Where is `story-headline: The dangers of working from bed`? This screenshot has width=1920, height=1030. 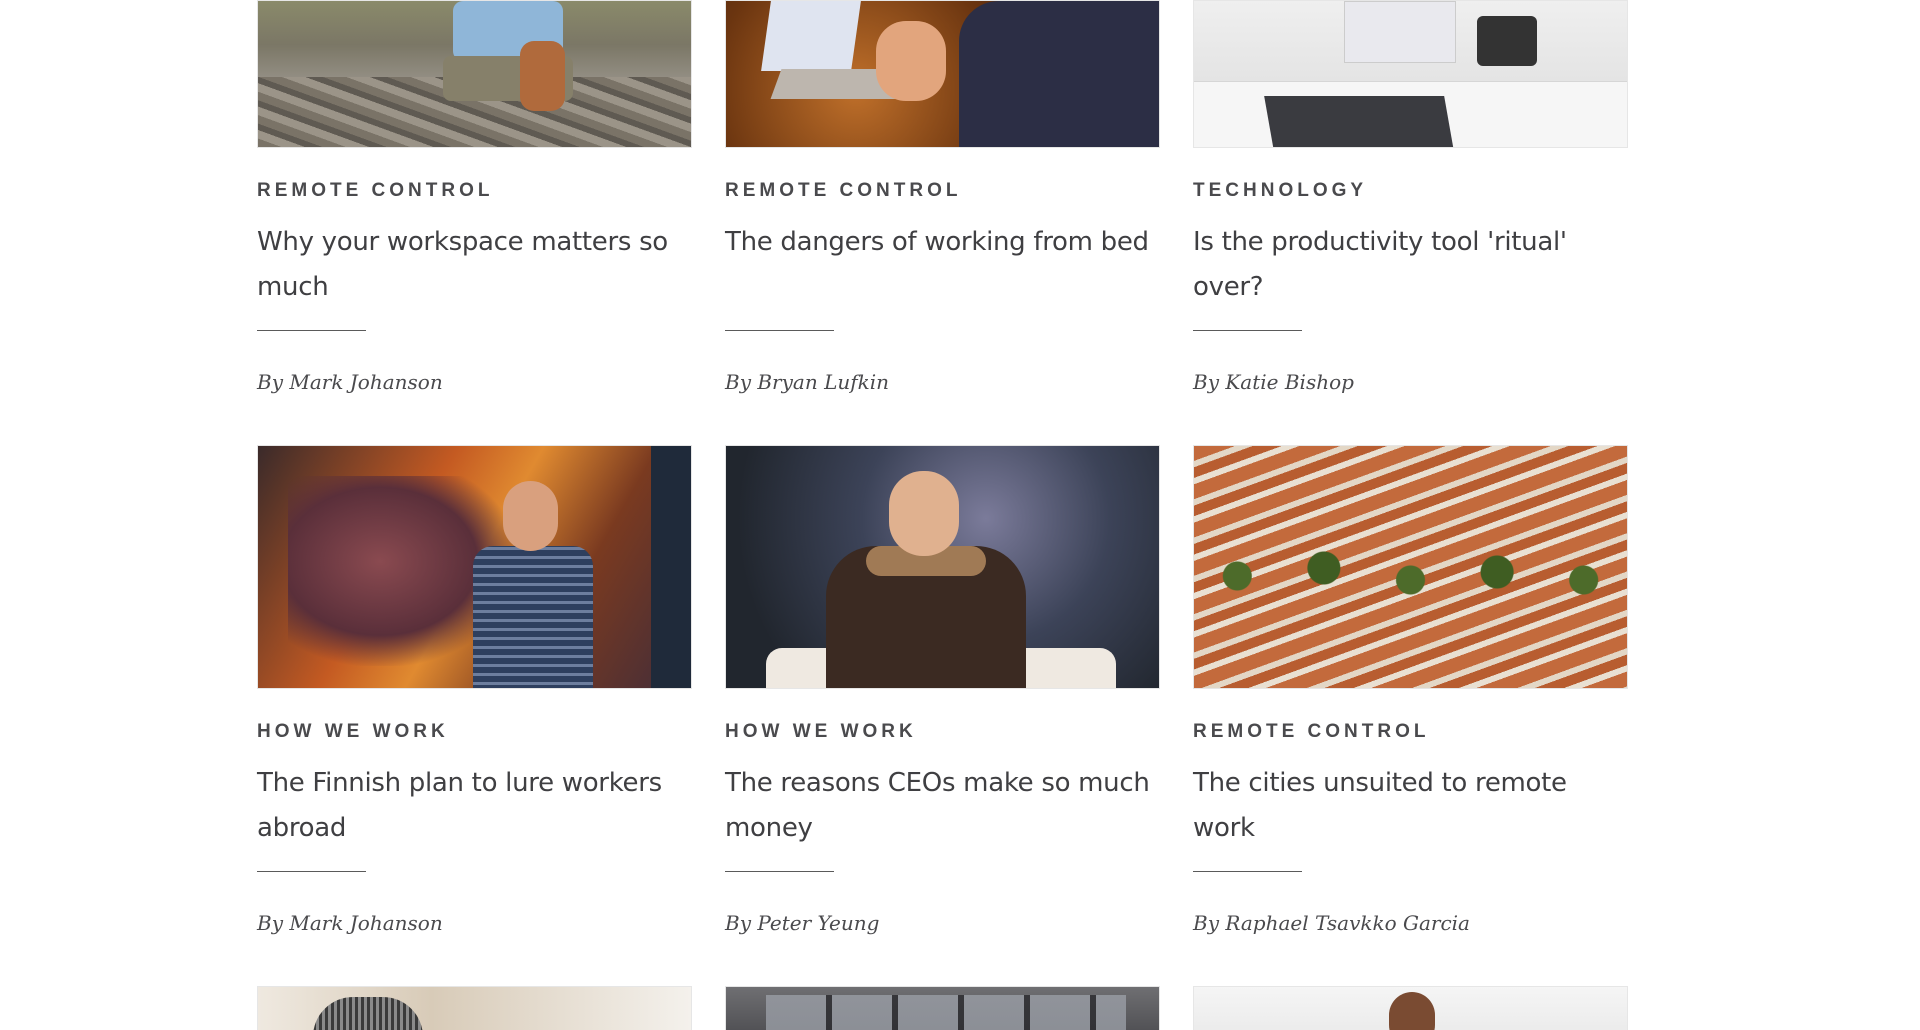 story-headline: The dangers of working from bed is located at coordinates (942, 265).